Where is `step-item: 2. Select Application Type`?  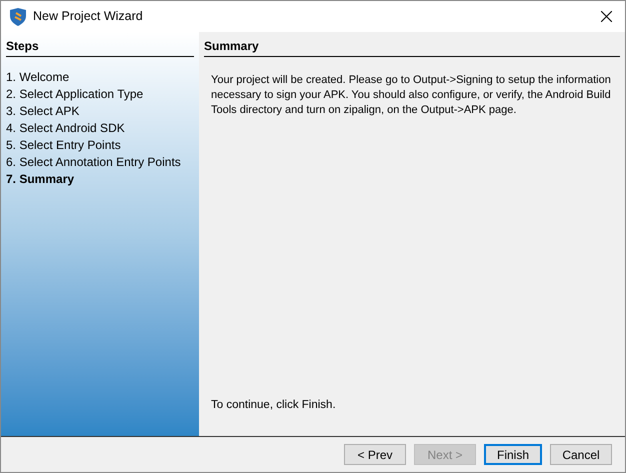 step-item: 2. Select Application Type is located at coordinates (75, 94).